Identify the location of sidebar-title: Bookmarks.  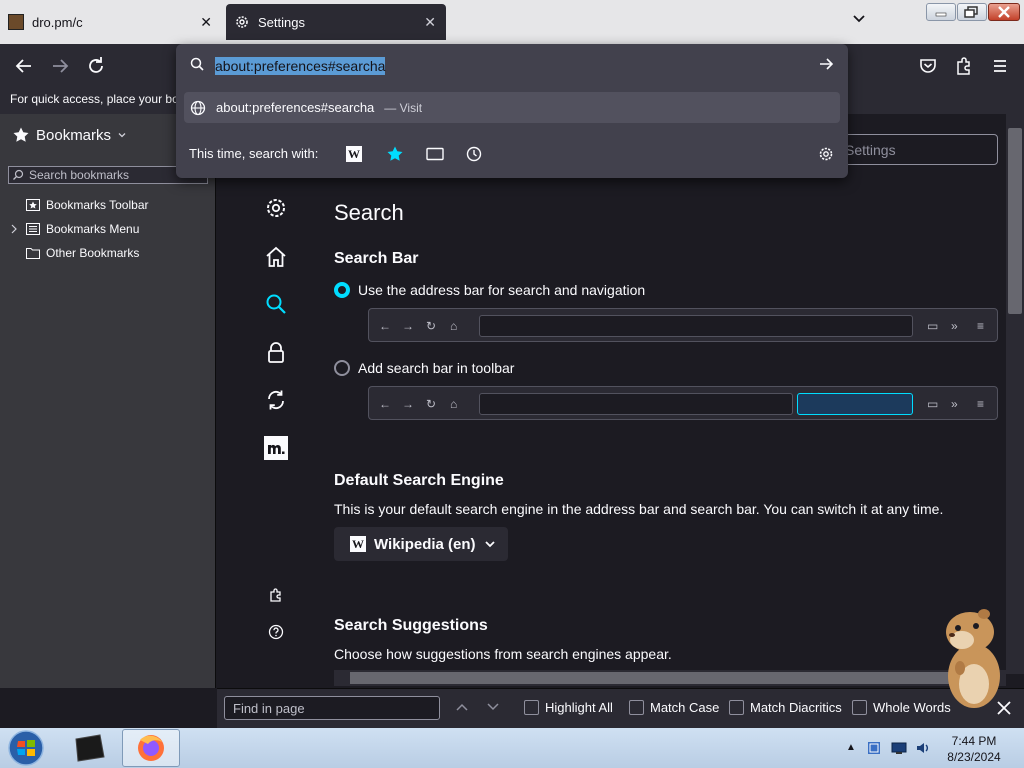
(74, 135).